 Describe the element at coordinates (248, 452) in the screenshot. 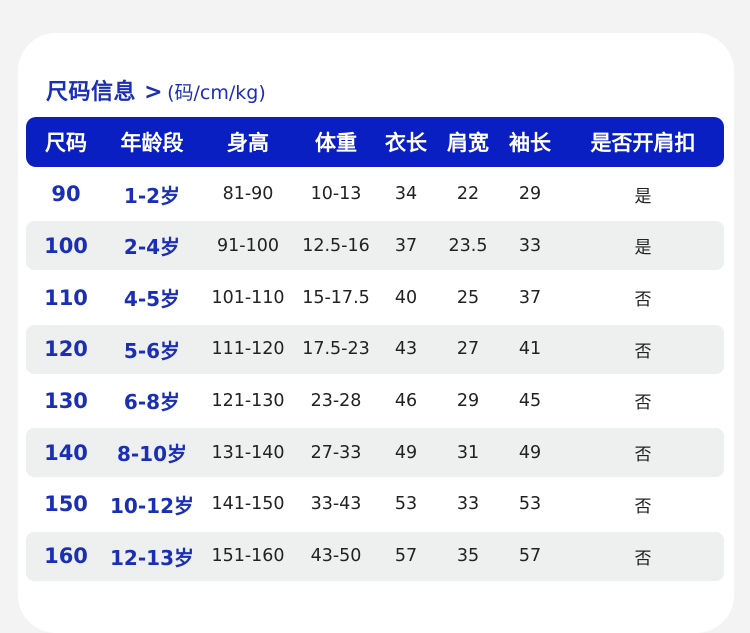

I see `cell-height: 131-140` at that location.